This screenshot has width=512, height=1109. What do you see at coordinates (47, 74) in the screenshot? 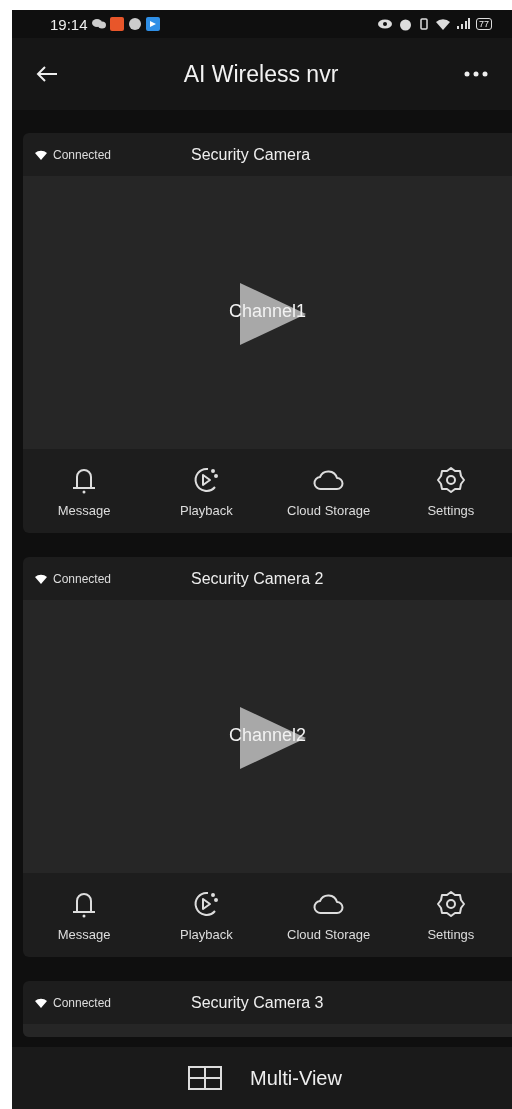
I see `back-arrow-icon` at bounding box center [47, 74].